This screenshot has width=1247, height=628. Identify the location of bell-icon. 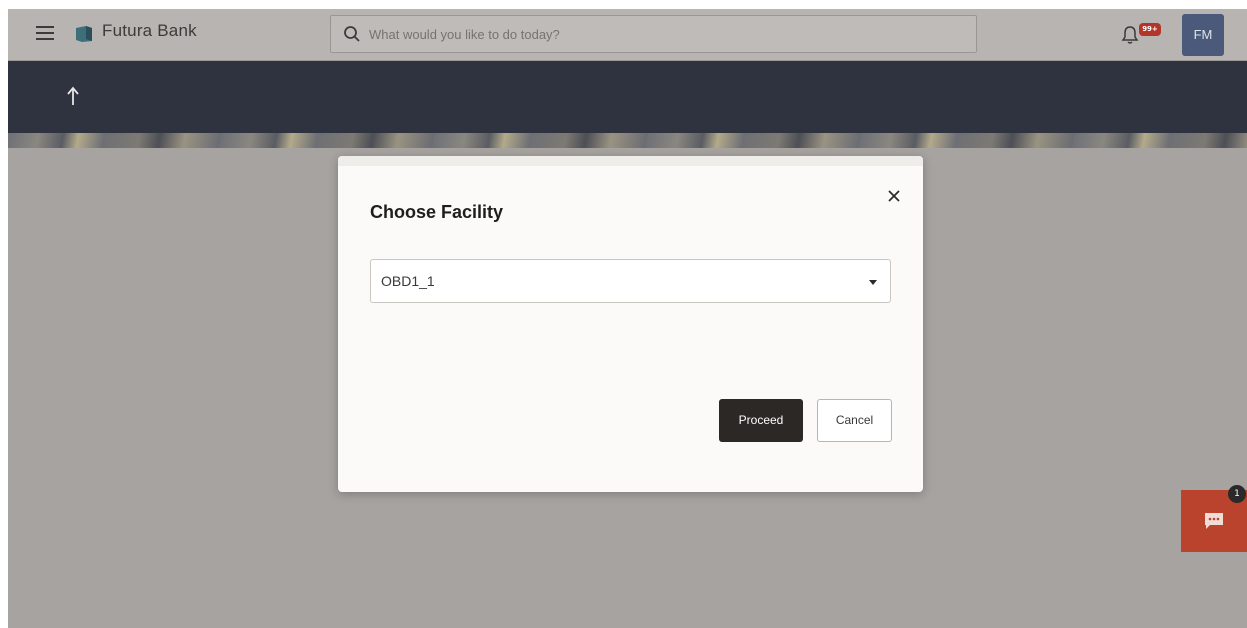
(1130, 35).